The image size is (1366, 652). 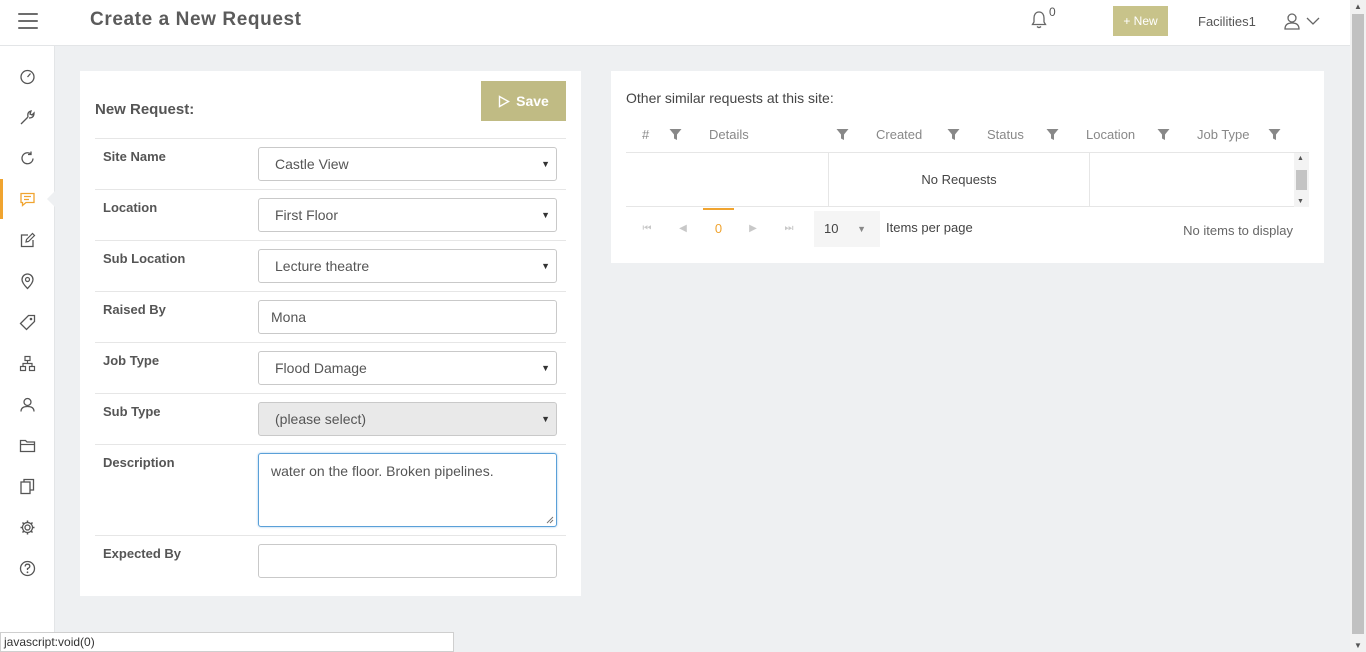 What do you see at coordinates (145, 109) in the screenshot?
I see `form-title: New Request:` at bounding box center [145, 109].